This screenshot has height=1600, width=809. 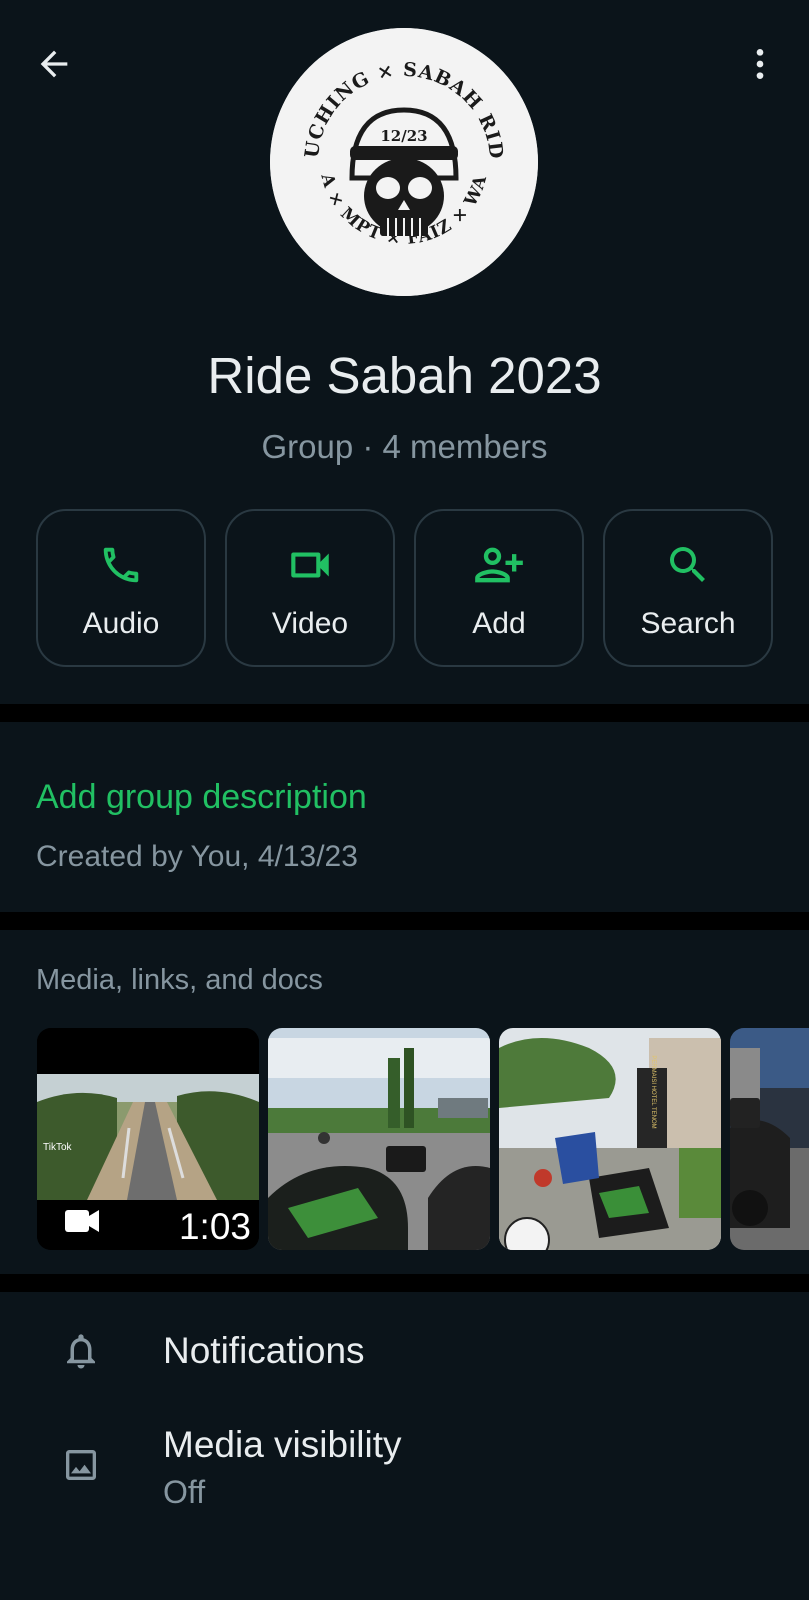 What do you see at coordinates (688, 623) in the screenshot?
I see `search-label: Search` at bounding box center [688, 623].